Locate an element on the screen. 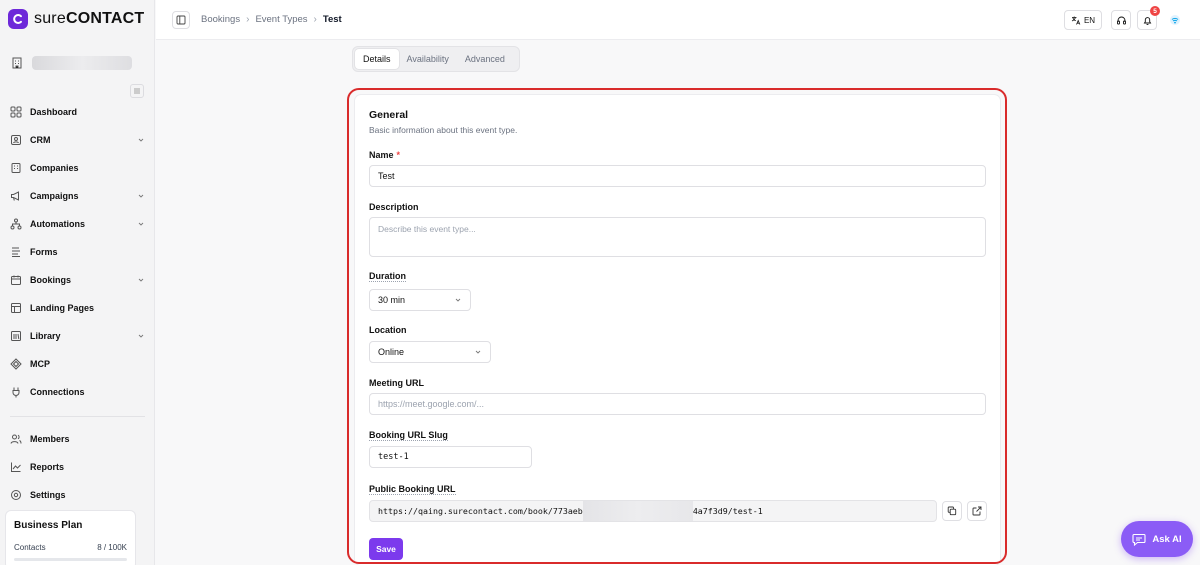 This screenshot has width=1200, height=565. megaphone-icon is located at coordinates (16, 196).